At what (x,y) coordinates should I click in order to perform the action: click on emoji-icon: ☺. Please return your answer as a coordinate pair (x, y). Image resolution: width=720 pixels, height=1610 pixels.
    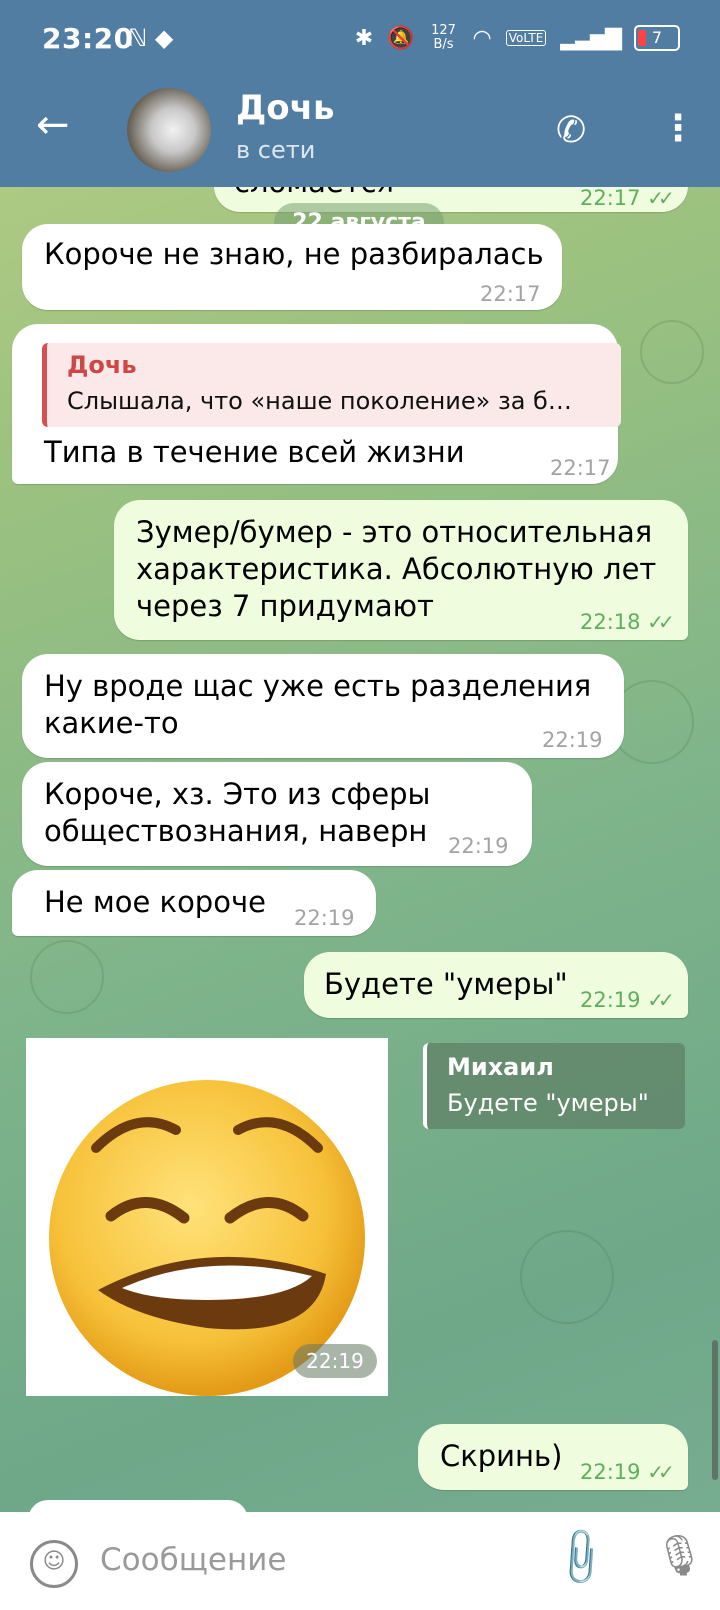
    Looking at the image, I should click on (54, 1564).